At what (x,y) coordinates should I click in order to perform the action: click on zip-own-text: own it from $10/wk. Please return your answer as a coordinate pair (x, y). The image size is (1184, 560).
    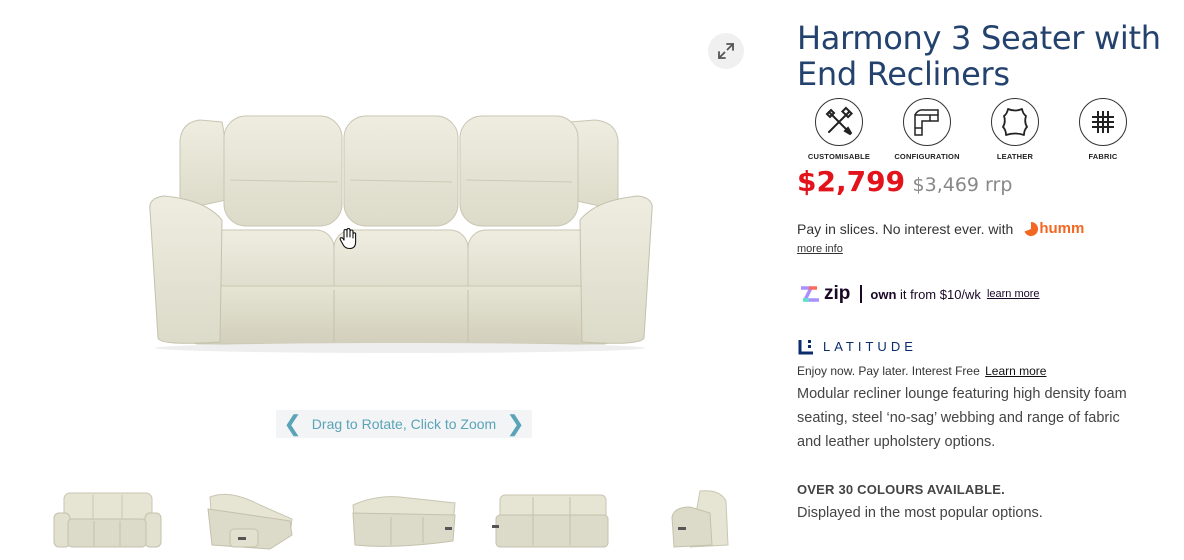
    Looking at the image, I should click on (925, 294).